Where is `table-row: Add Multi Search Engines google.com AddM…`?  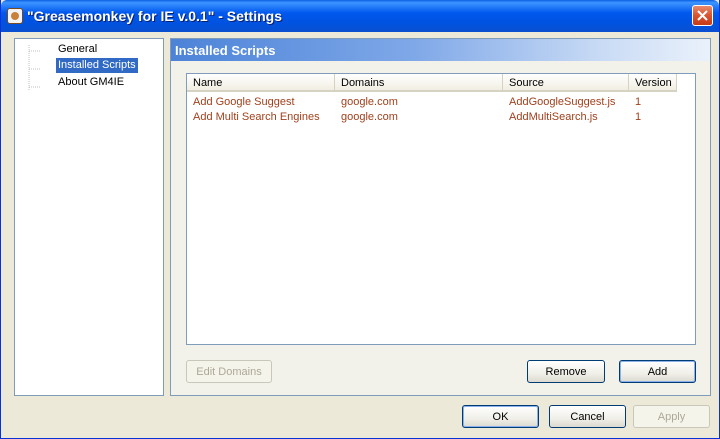 table-row: Add Multi Search Engines google.com AddM… is located at coordinates (441, 117).